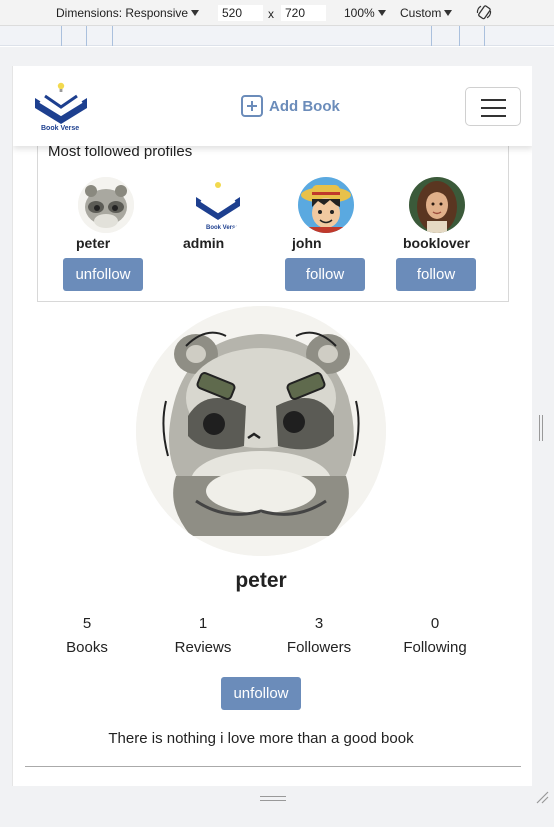 Image resolution: width=554 pixels, height=827 pixels. I want to click on stat-label: Reviews, so click(203, 647).